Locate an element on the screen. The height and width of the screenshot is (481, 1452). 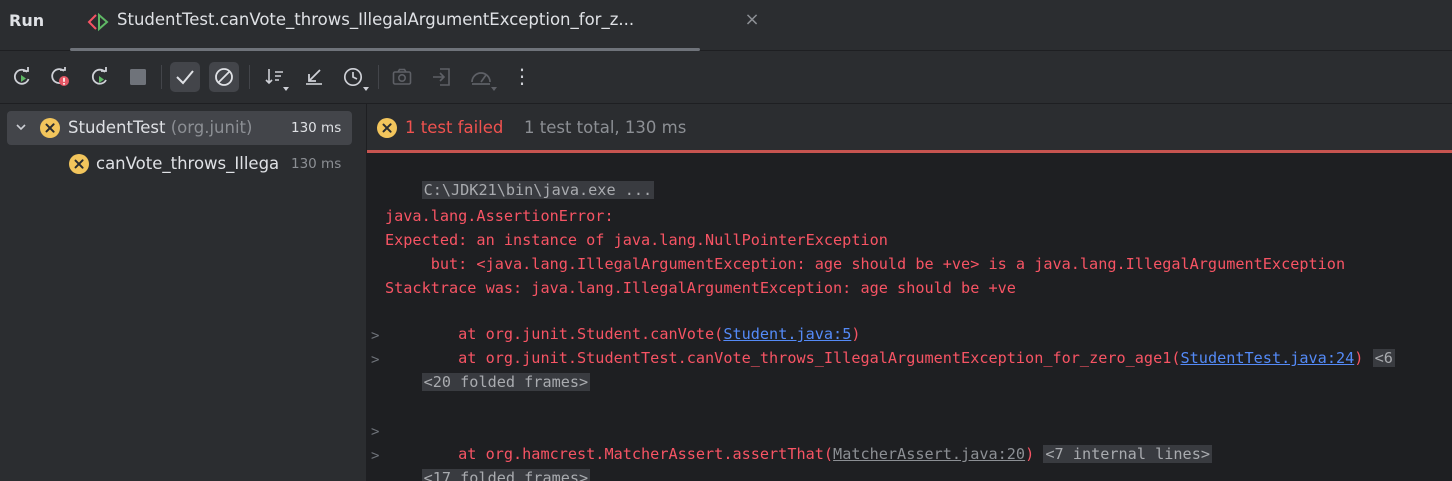
stop-button is located at coordinates (138, 77).